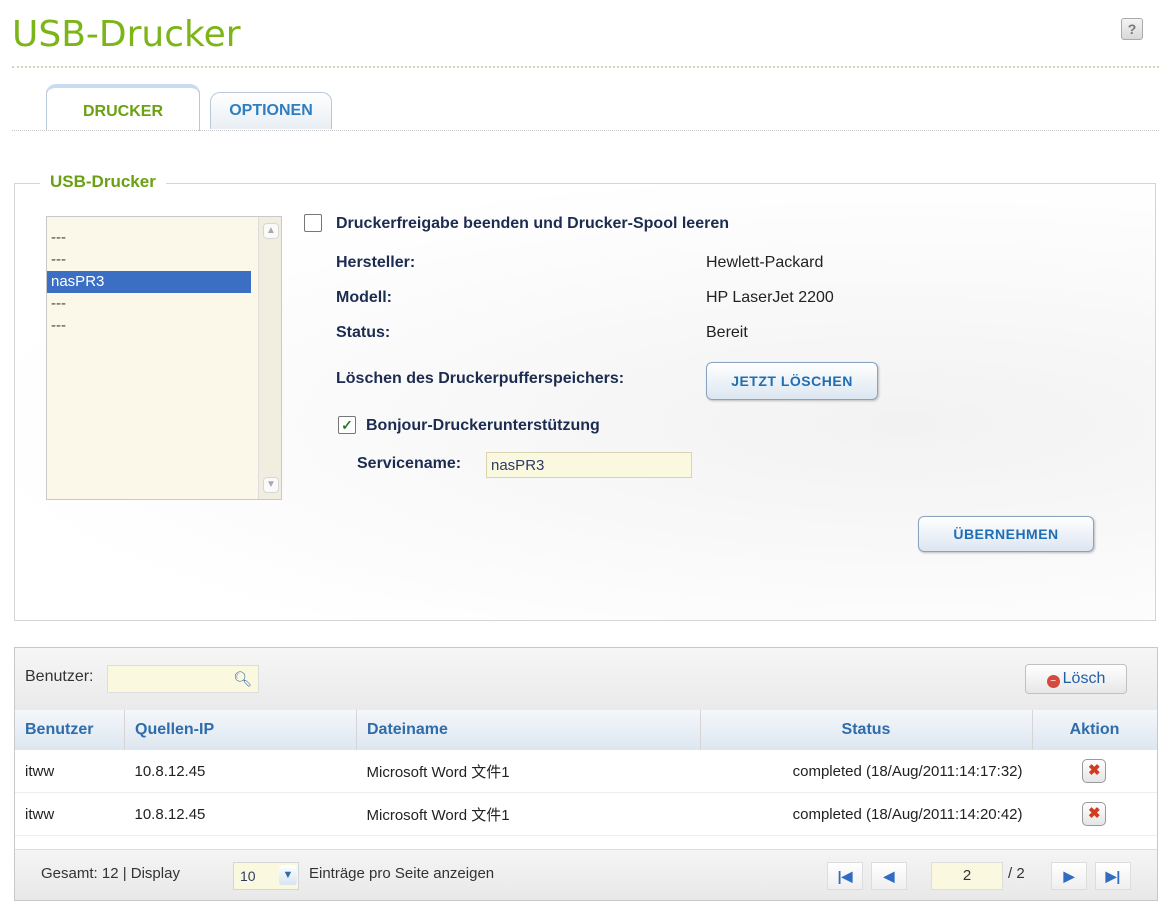  What do you see at coordinates (765, 262) in the screenshot?
I see `manufacturer-value: Hewlett-Packard` at bounding box center [765, 262].